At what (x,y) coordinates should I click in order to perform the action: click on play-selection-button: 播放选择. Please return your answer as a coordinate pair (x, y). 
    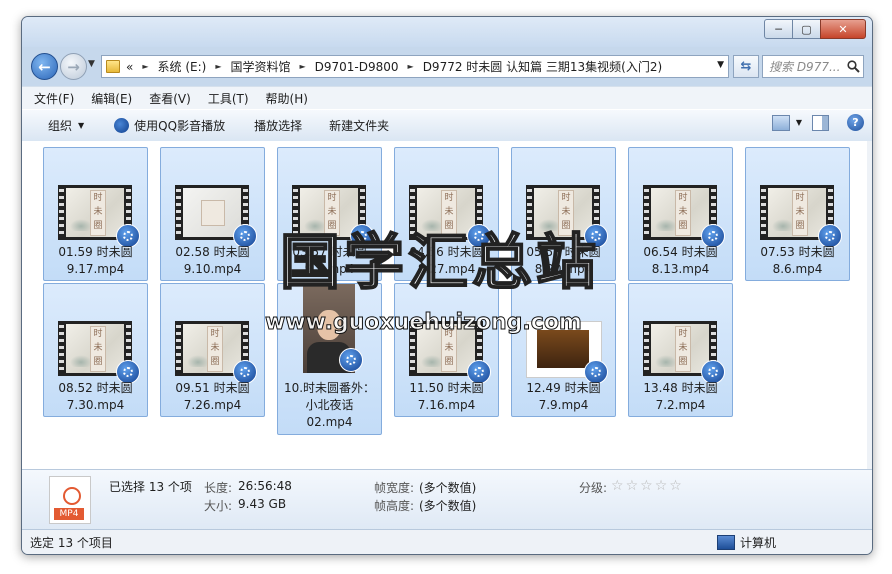
    Looking at the image, I should click on (278, 125).